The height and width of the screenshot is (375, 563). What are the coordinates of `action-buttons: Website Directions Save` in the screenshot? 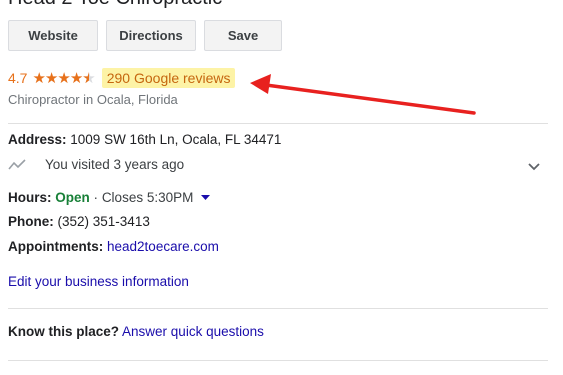 It's located at (145, 35).